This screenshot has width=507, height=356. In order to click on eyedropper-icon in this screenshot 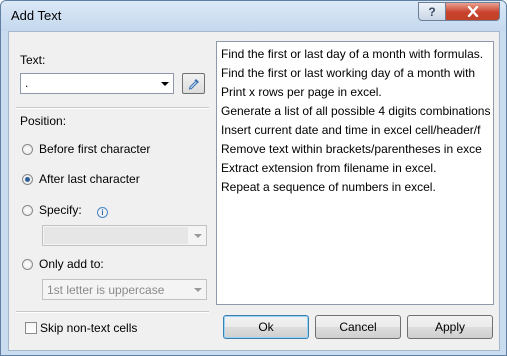, I will do `click(193, 84)`.